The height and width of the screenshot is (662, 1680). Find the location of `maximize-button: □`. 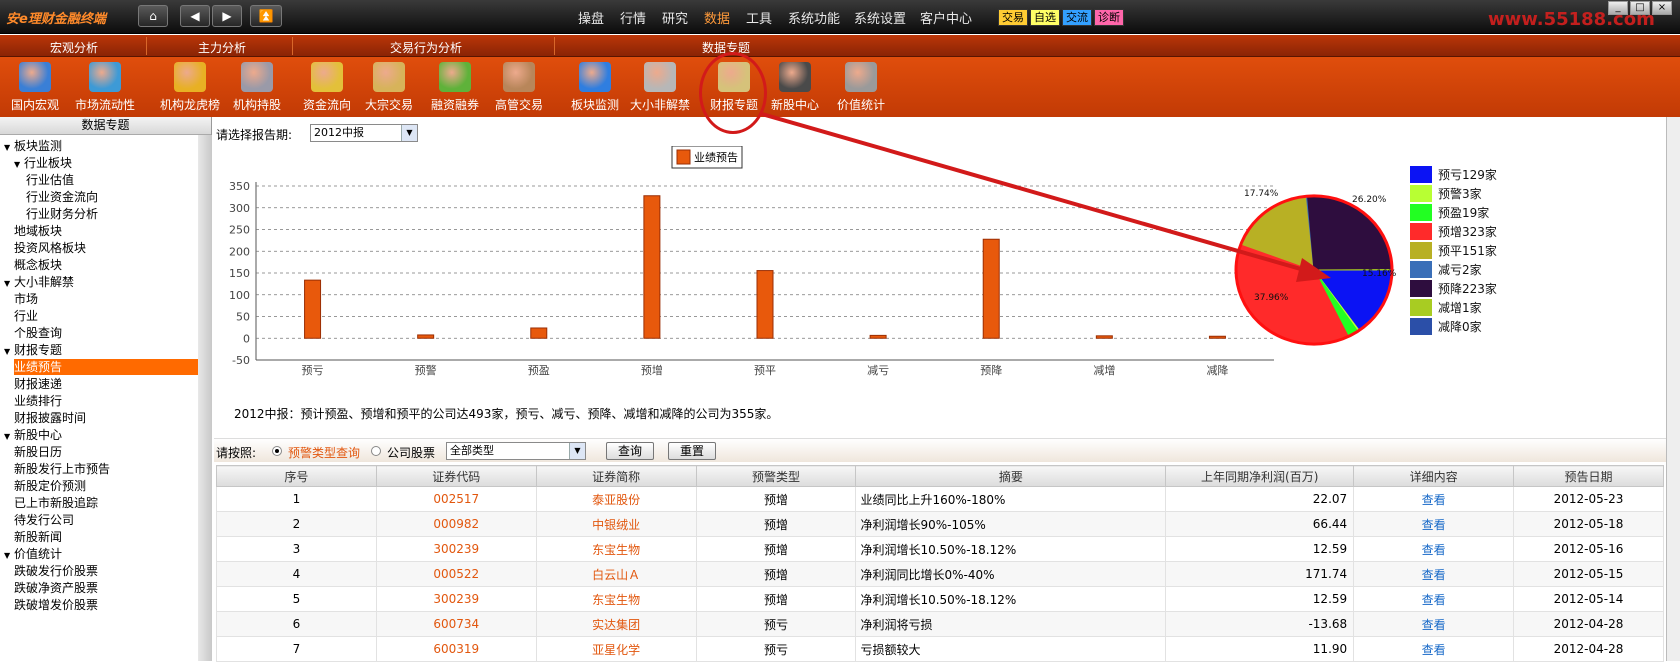

maximize-button: □ is located at coordinates (1640, 8).